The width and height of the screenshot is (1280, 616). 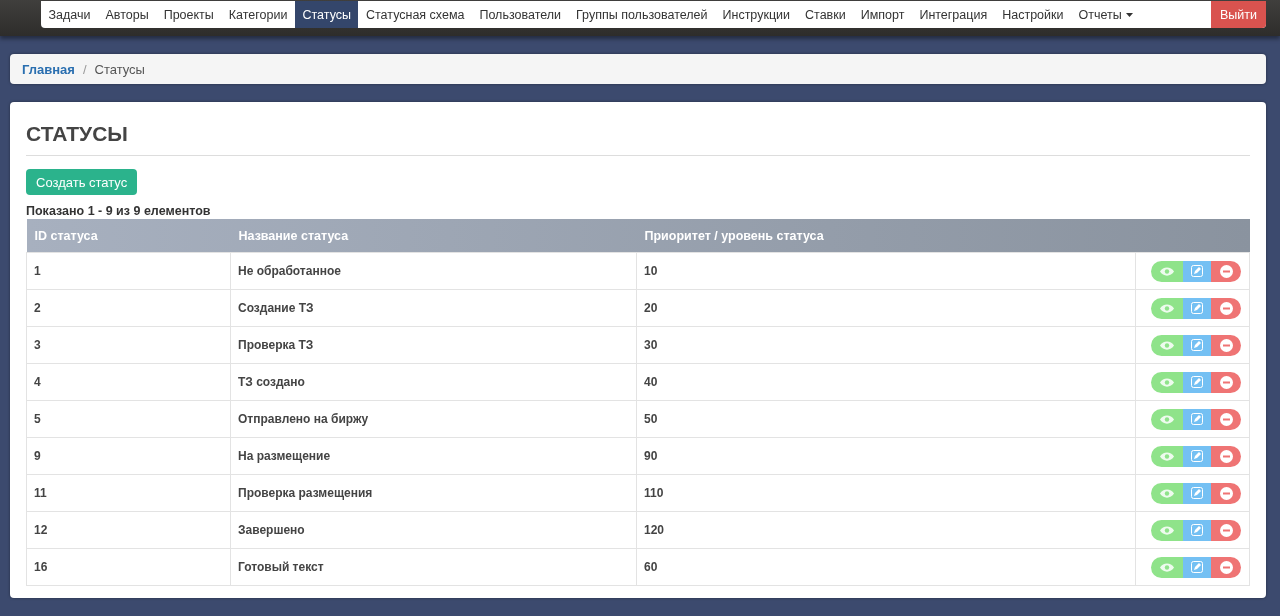 I want to click on table-cell: Отправлено на биржу, so click(x=303, y=419).